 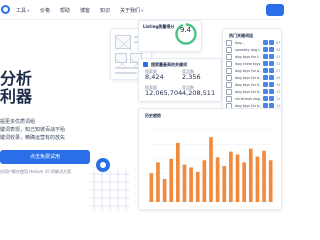 I want to click on keyword-row: christmas dog... 11, so click(x=253, y=99).